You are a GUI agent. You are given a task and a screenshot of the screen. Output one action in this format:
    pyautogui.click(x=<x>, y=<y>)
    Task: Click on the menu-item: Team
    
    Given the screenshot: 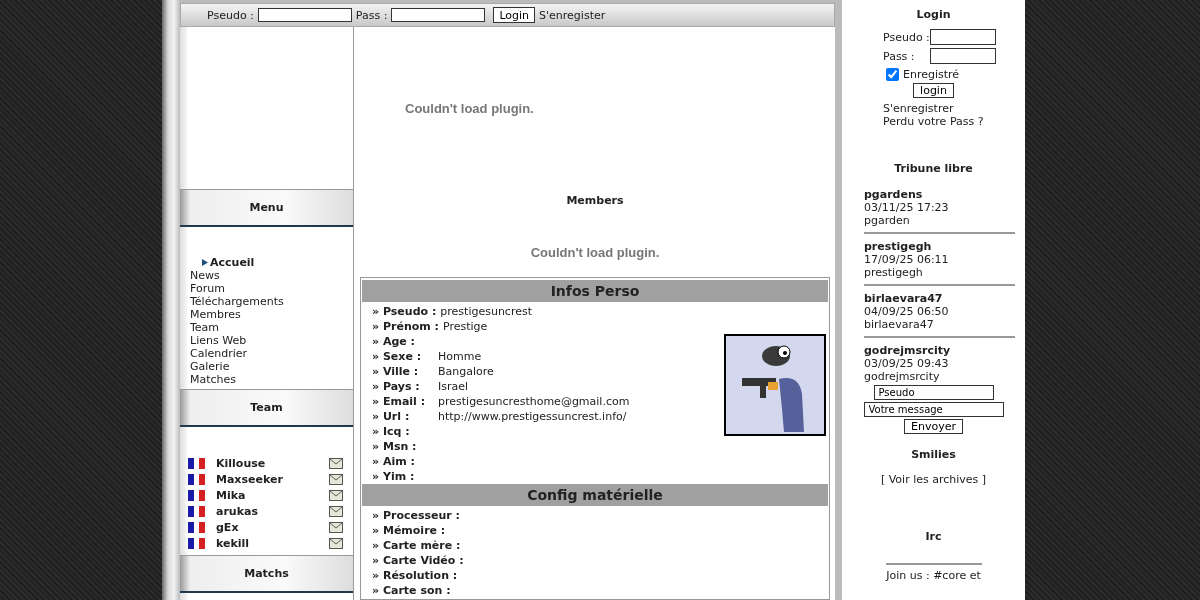 What is the action you would take?
    pyautogui.click(x=271, y=327)
    